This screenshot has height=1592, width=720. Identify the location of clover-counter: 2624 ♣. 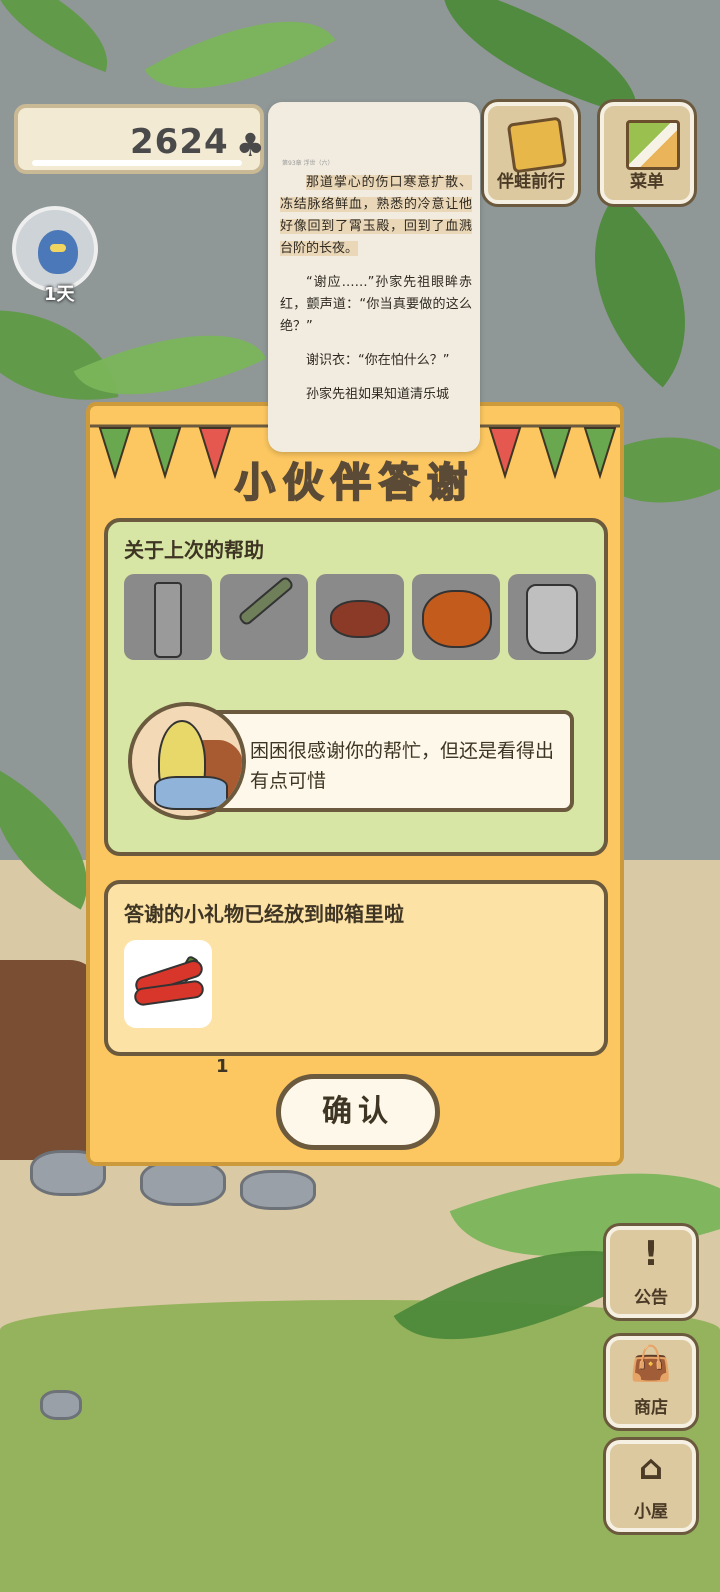
(139, 139).